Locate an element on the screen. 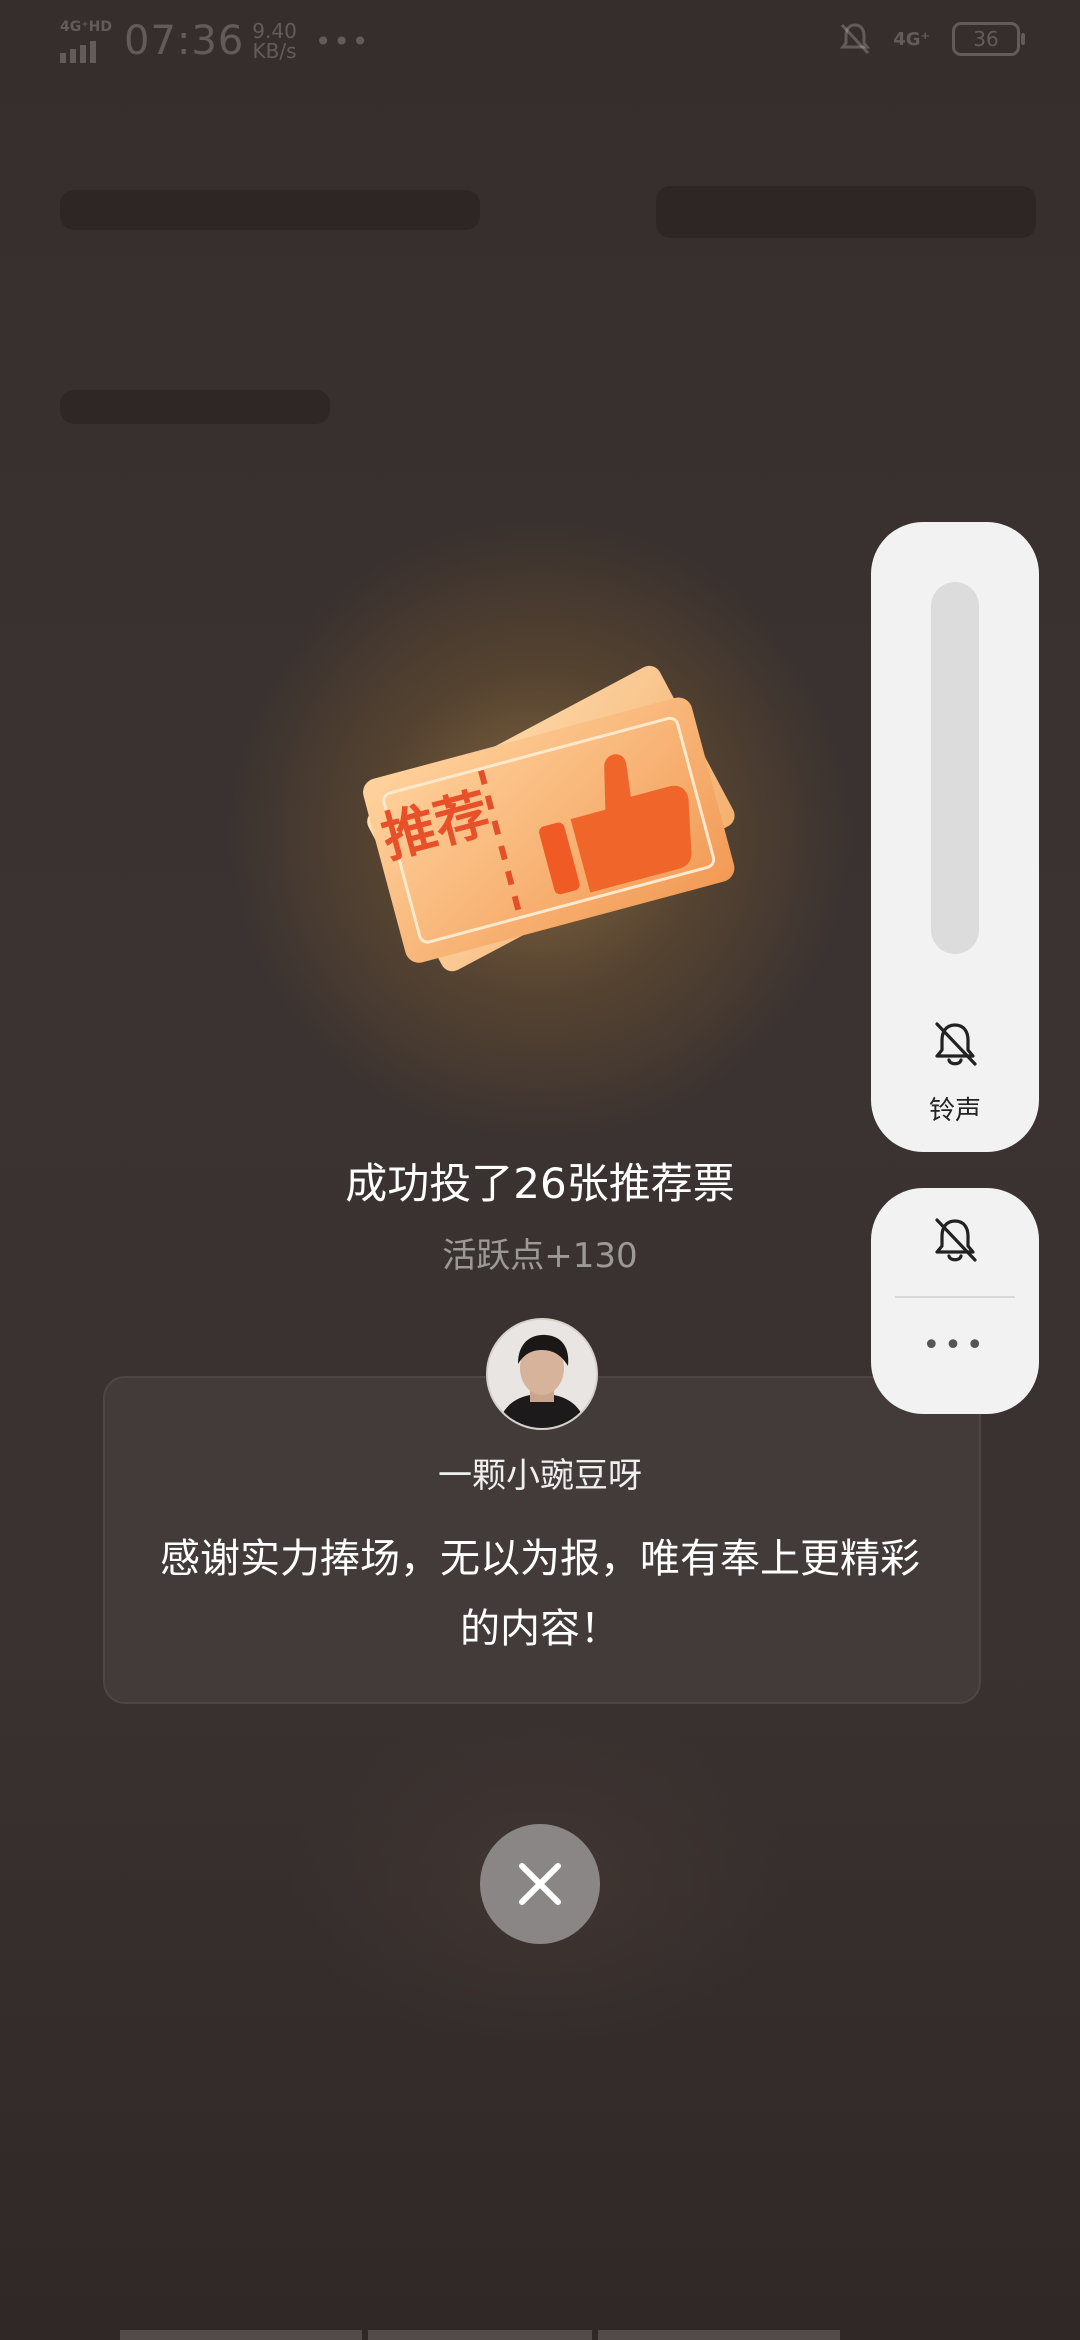 The image size is (1080, 2340). network-type-right: 4G⁺ is located at coordinates (911, 39).